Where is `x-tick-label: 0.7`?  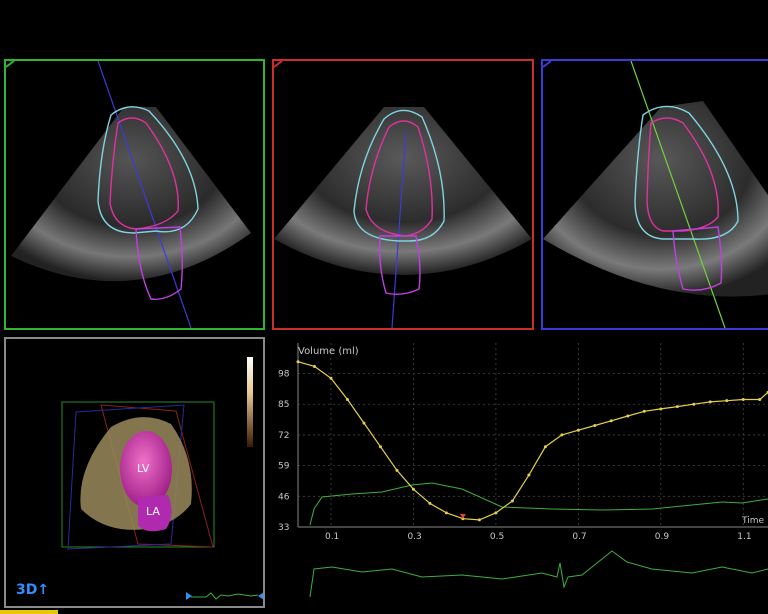 x-tick-label: 0.7 is located at coordinates (579, 537).